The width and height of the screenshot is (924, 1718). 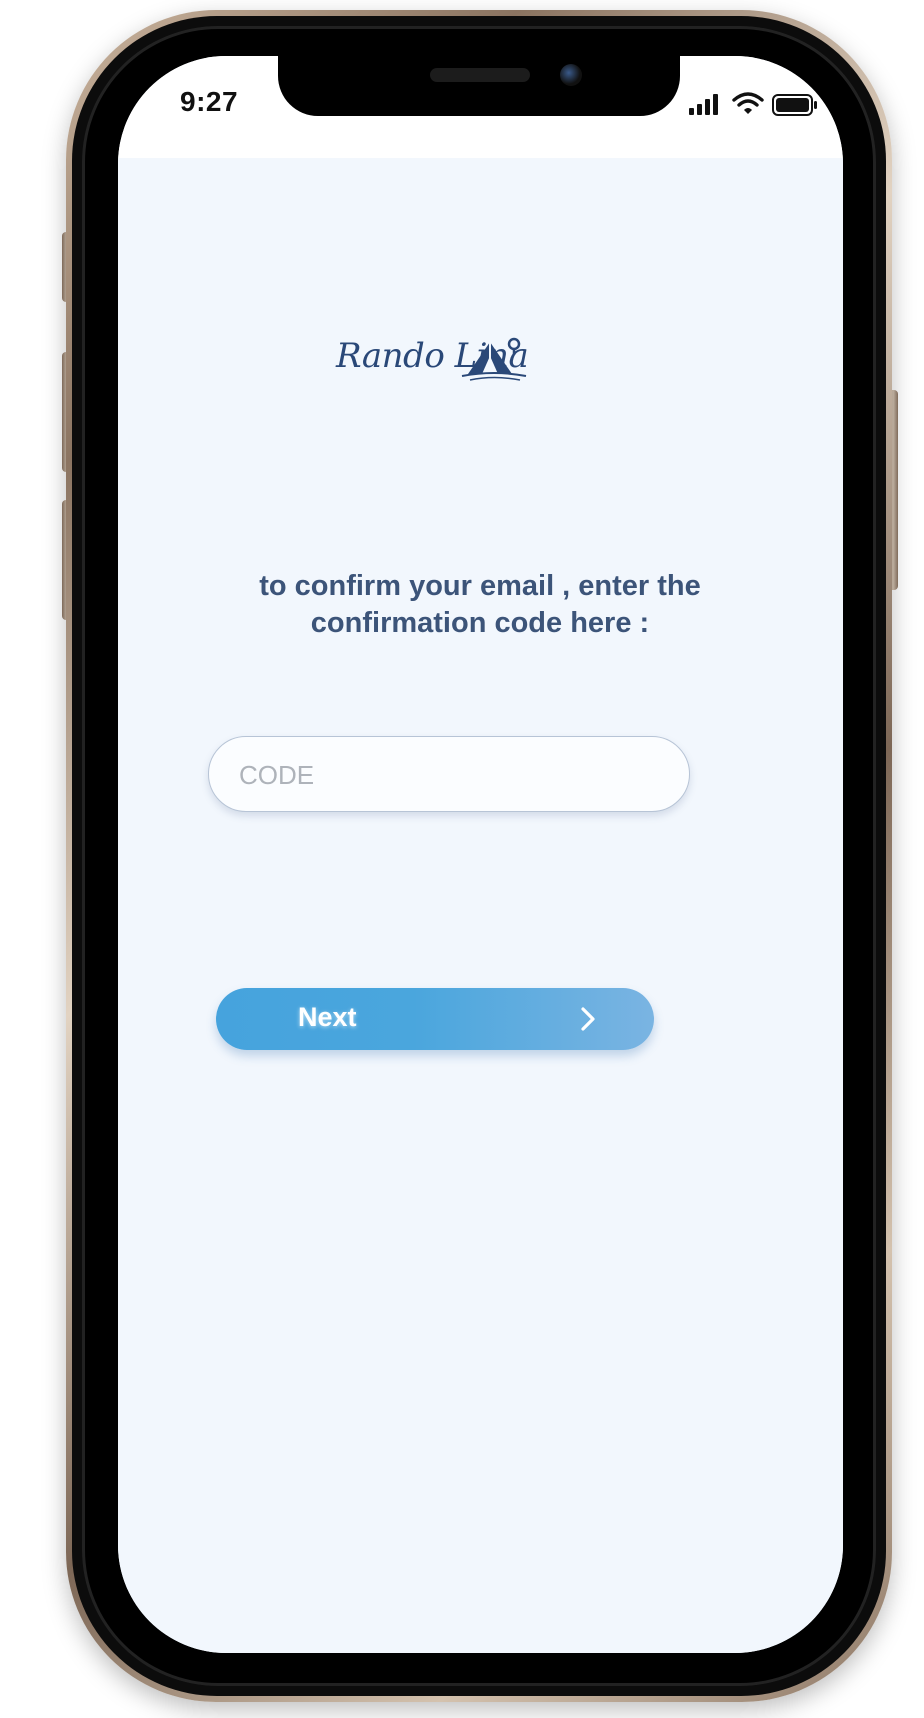 What do you see at coordinates (571, 75) in the screenshot?
I see `front-camera` at bounding box center [571, 75].